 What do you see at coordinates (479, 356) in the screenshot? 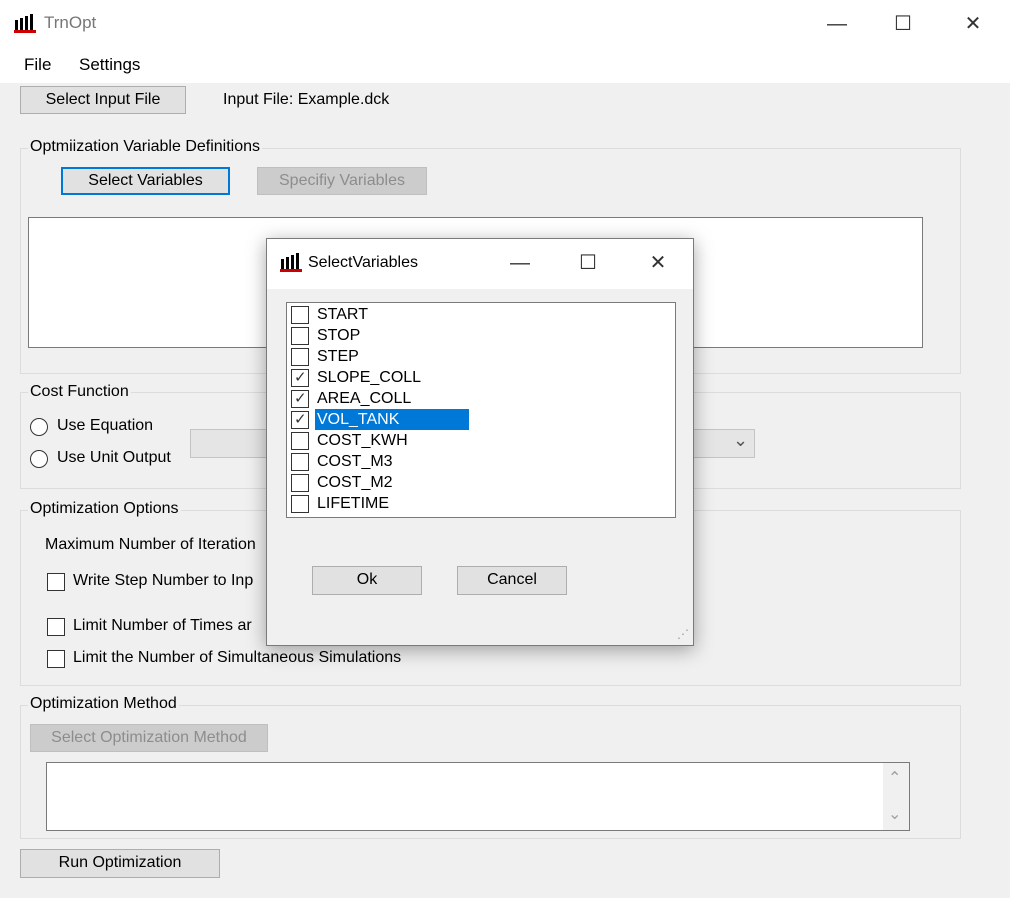
I see `list-item-step: STEP` at bounding box center [479, 356].